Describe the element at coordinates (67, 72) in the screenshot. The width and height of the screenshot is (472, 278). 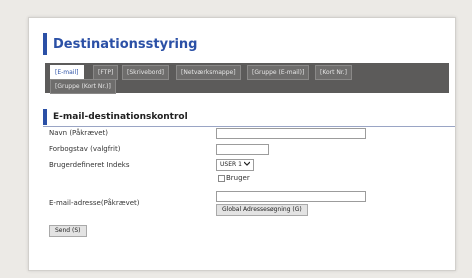
I see `tab-email: [E-mail]` at that location.